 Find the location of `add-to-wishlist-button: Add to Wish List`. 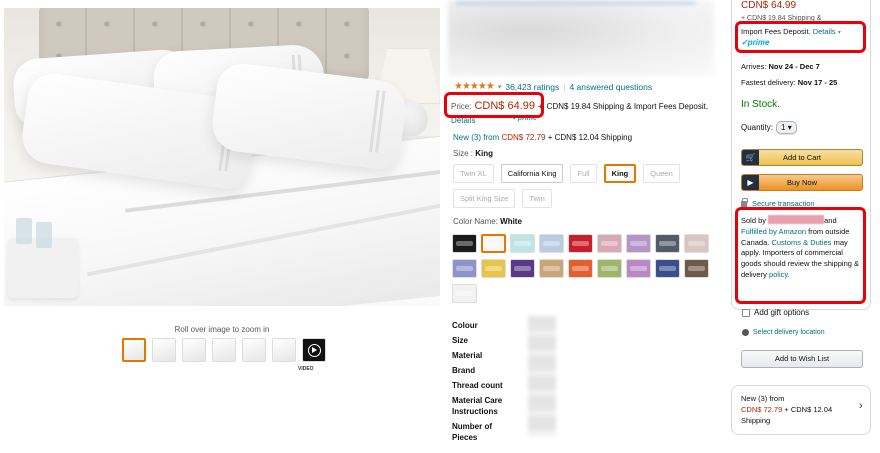

add-to-wishlist-button: Add to Wish List is located at coordinates (802, 359).